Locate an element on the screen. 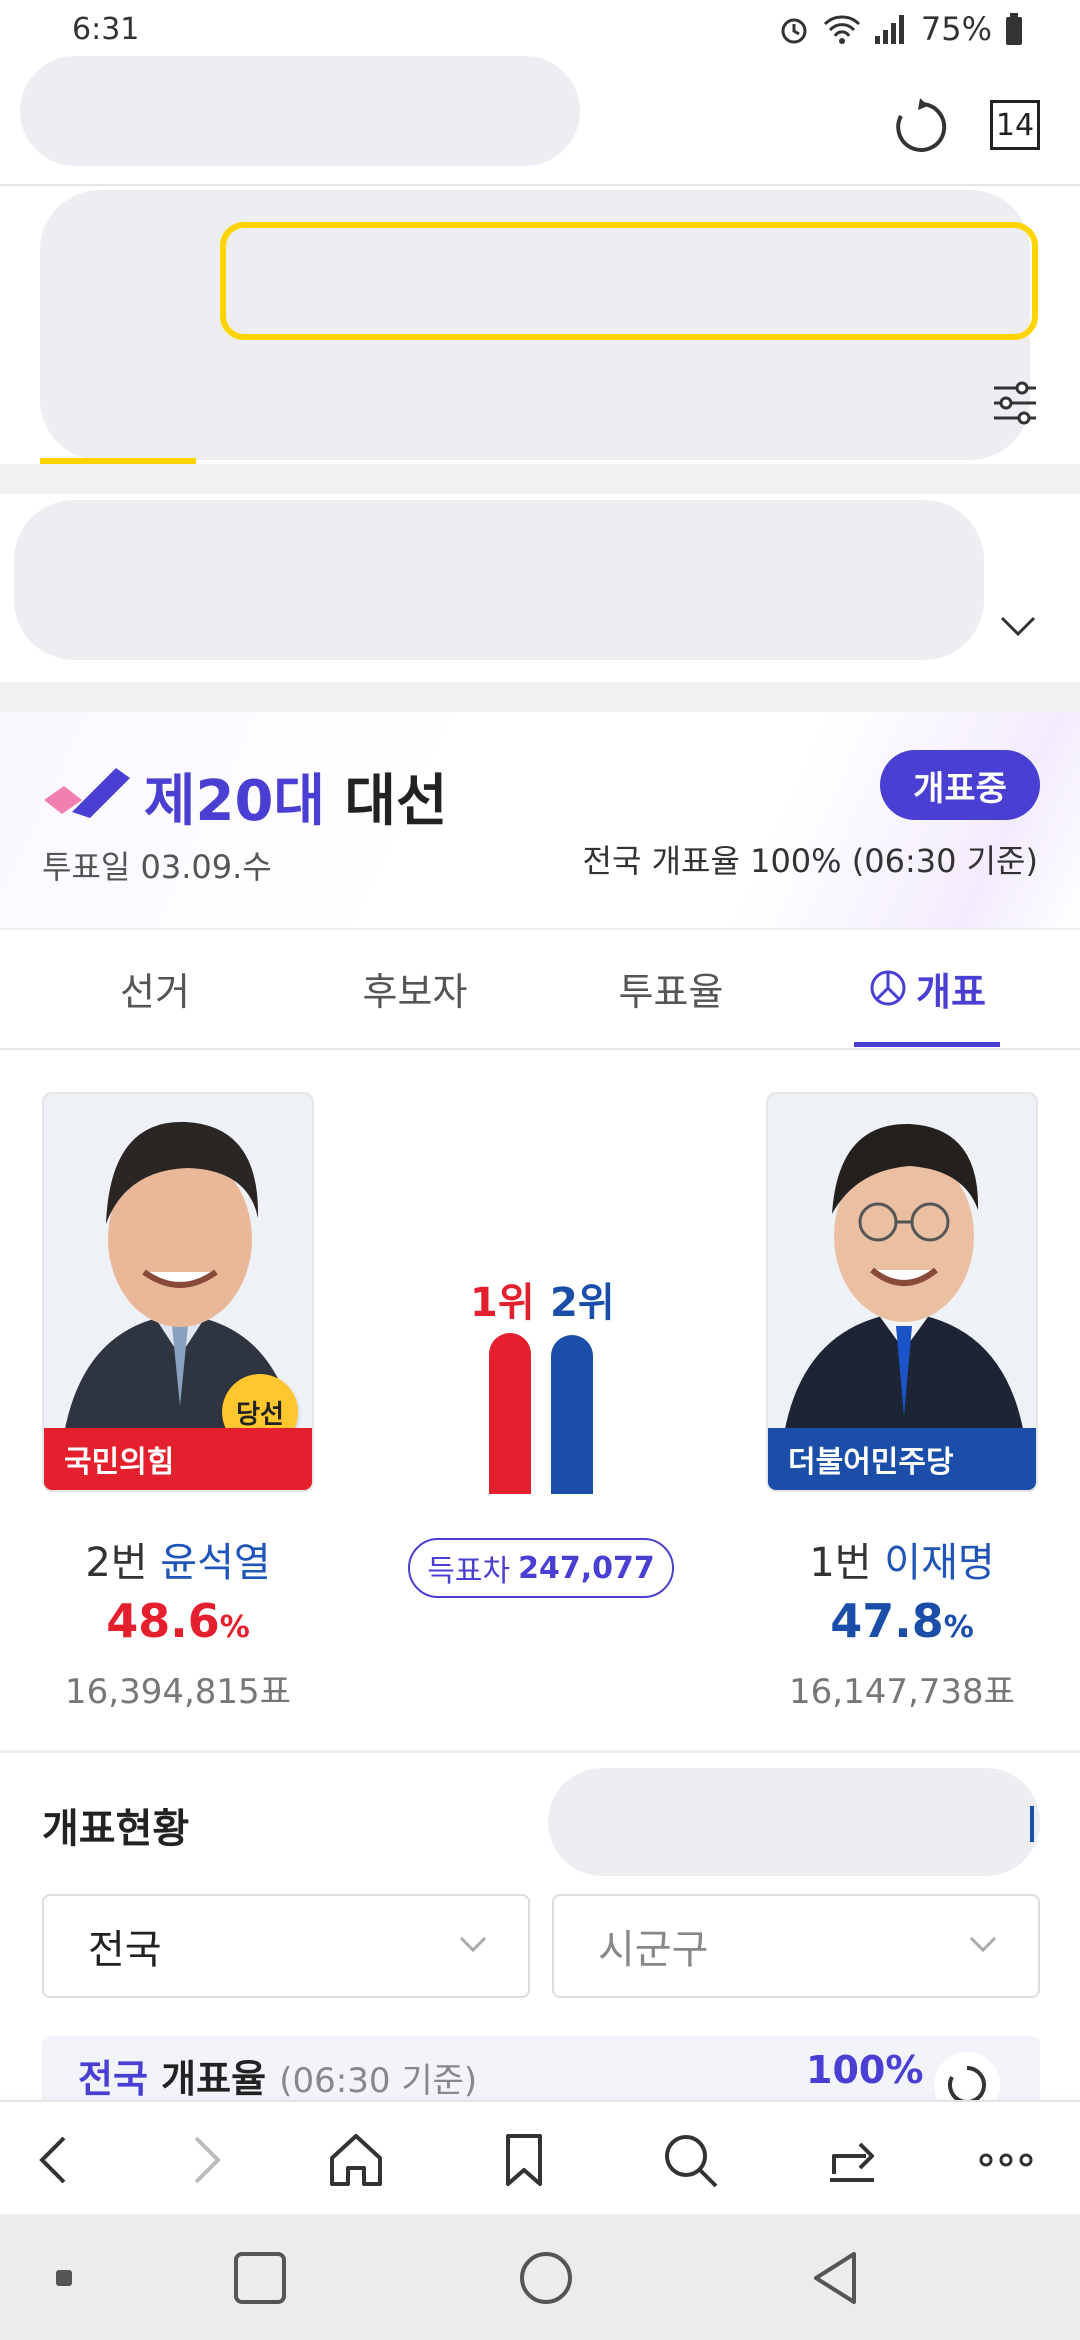 The height and width of the screenshot is (2340, 1080). section-divider is located at coordinates (540, 1751).